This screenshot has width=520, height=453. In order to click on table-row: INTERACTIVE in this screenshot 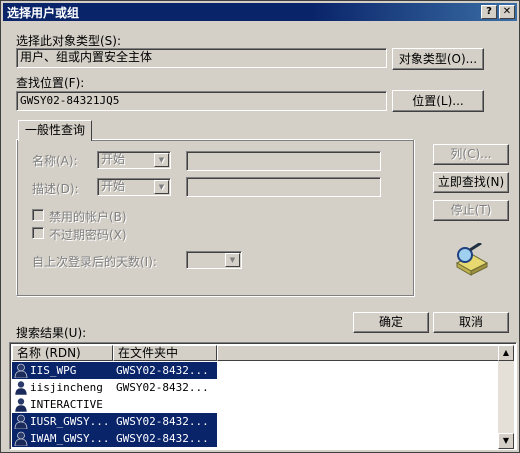, I will do `click(257, 404)`.